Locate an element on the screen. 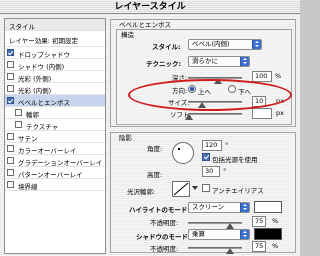 Image resolution: width=320 pixels, height=256 pixels. style-item: シャドウ (内側) is located at coordinates (55, 65).